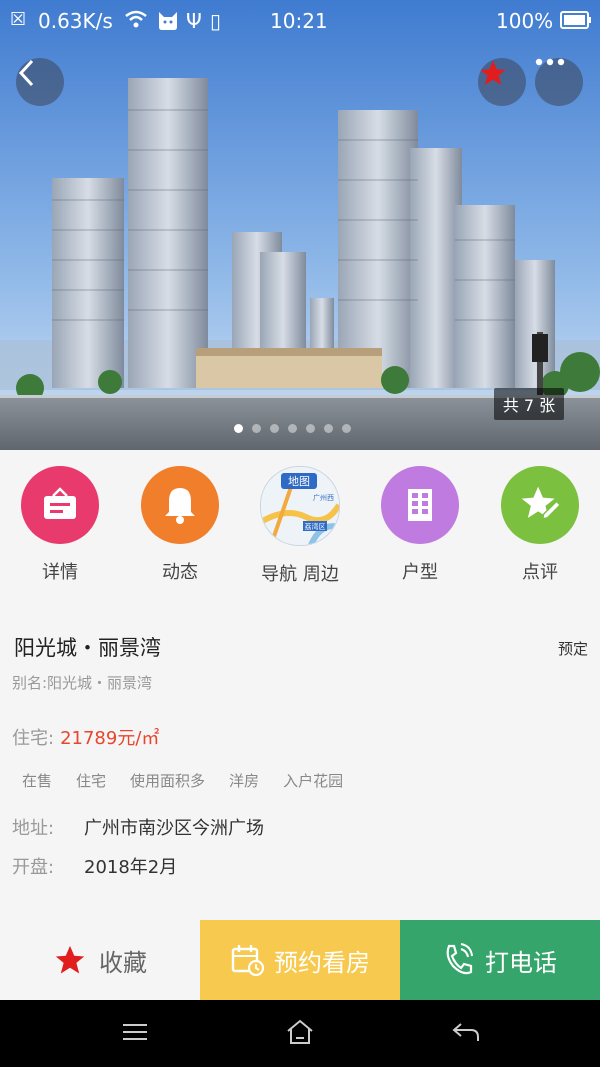  I want to click on quick-action-label: 动态, so click(180, 572).